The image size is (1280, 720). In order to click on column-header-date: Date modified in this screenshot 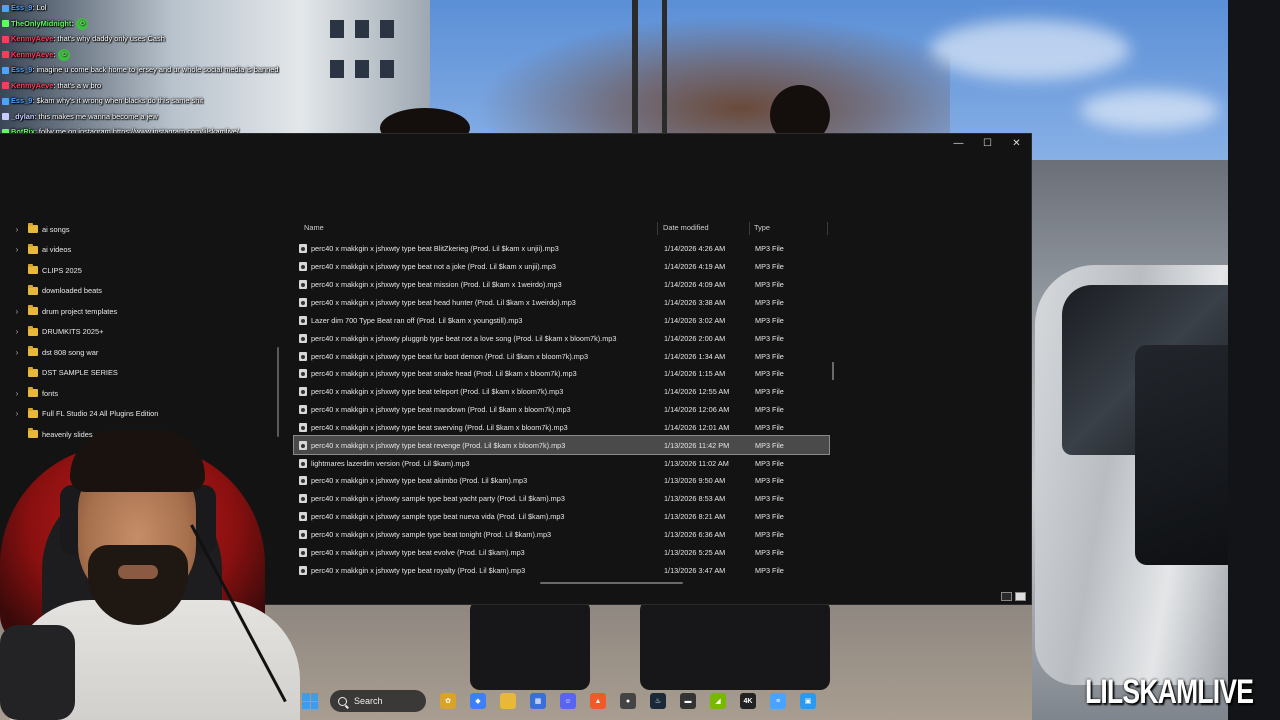, I will do `click(686, 228)`.